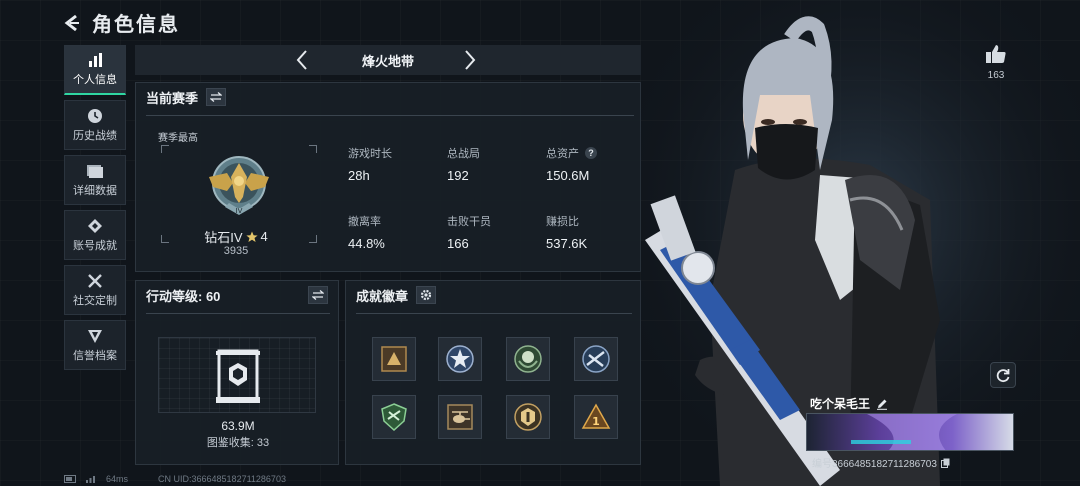  I want to click on status-footer: 64ms CN UID:3666485182711286703, so click(175, 479).